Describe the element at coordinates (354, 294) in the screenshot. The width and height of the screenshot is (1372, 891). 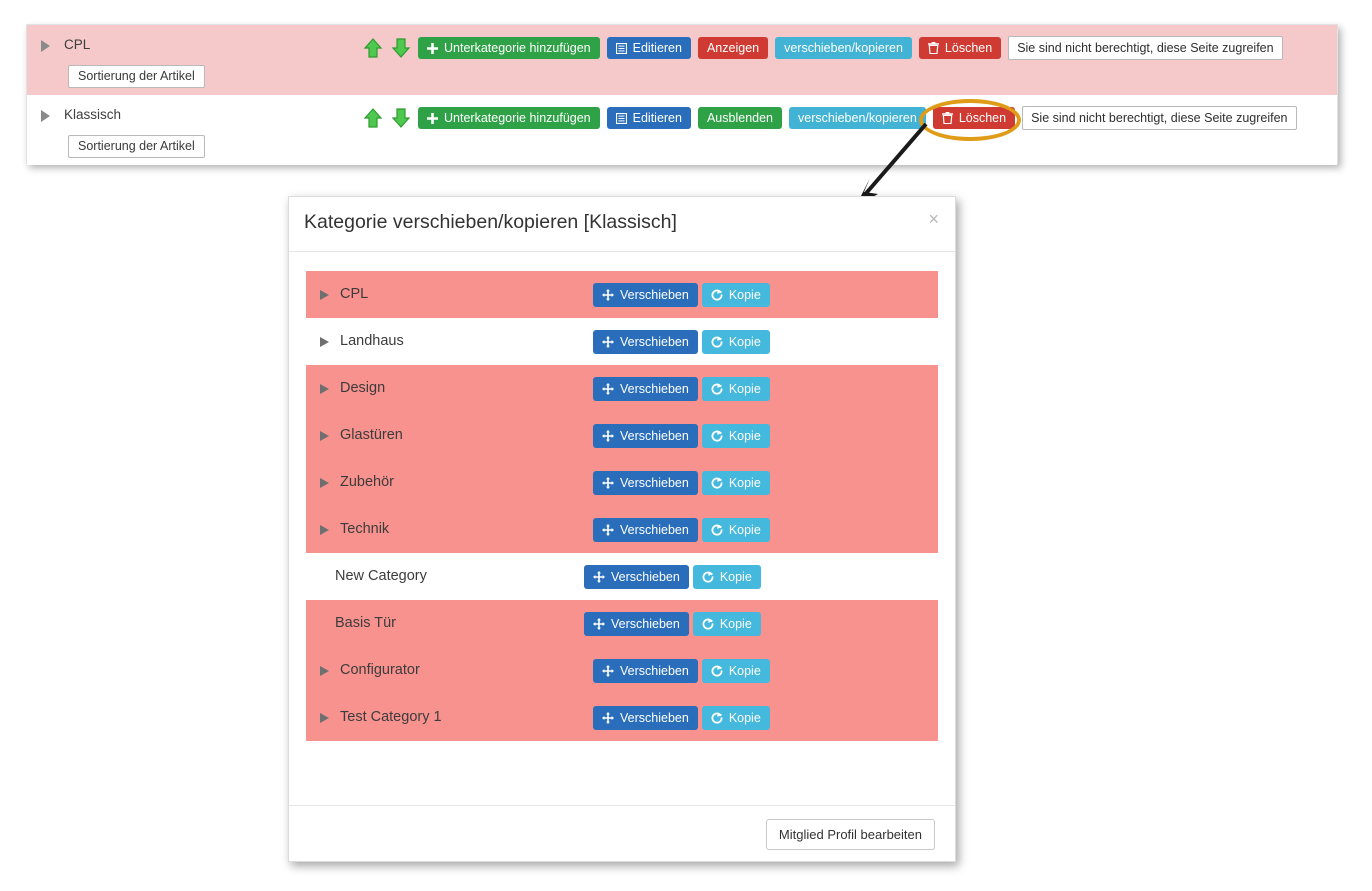
I see `list-item-label: CPL` at that location.